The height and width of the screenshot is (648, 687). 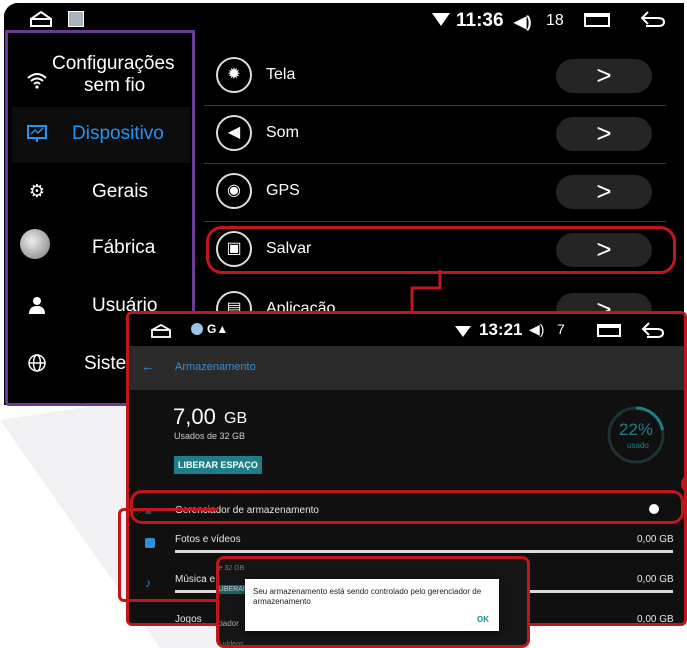 I want to click on volume-level: 7, so click(x=561, y=329).